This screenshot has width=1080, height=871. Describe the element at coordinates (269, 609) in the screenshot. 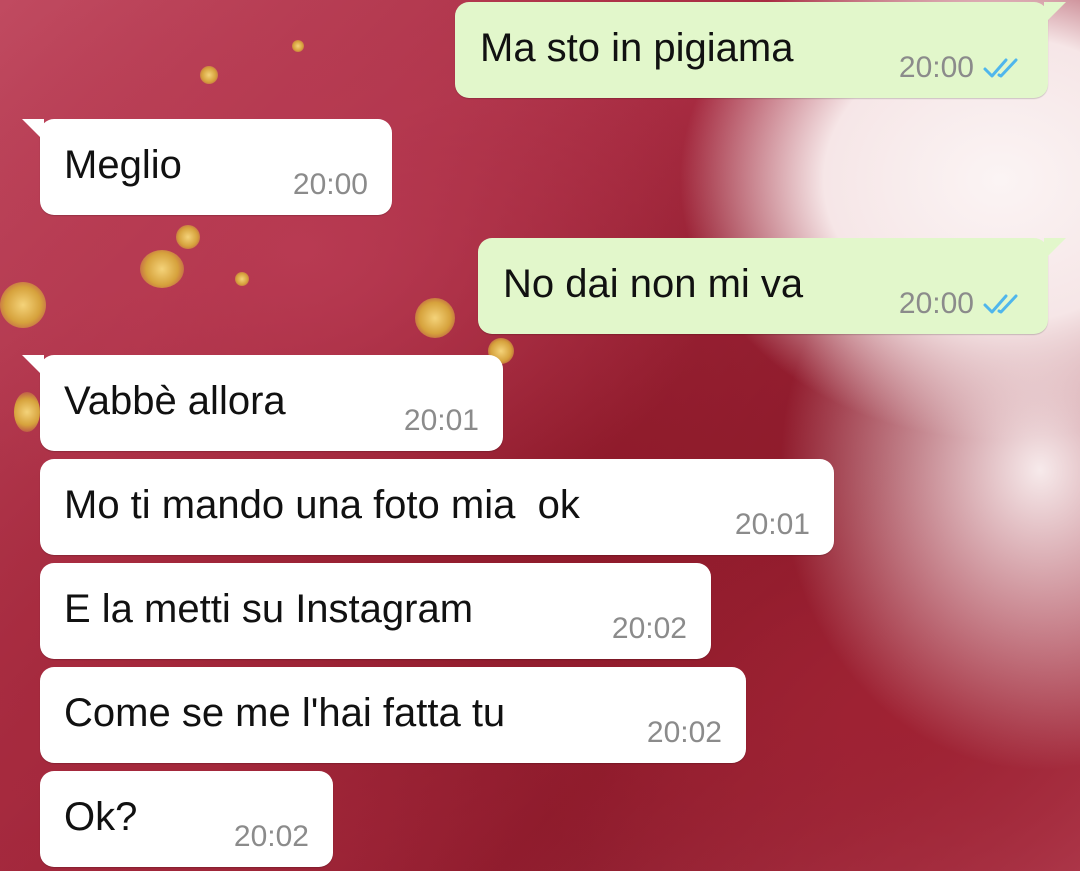

I see `message-text: E la metti su Instagram` at that location.